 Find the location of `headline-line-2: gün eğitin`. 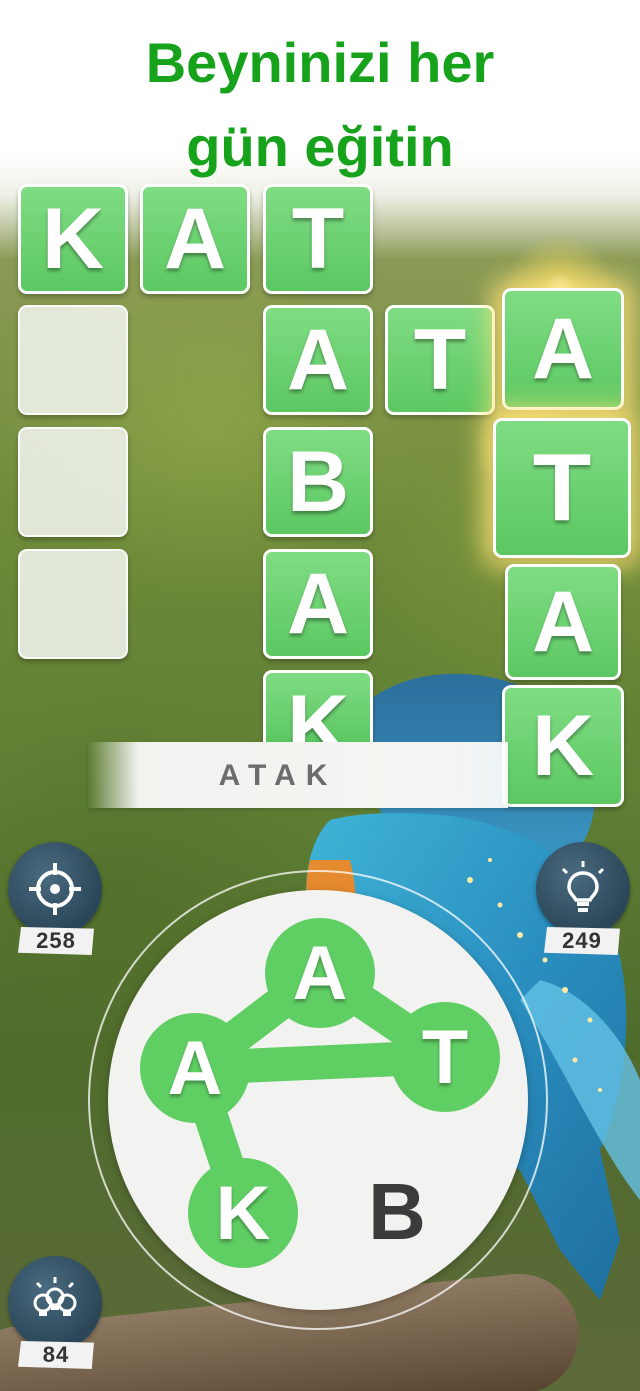

headline-line-2: gün eğitin is located at coordinates (320, 146).